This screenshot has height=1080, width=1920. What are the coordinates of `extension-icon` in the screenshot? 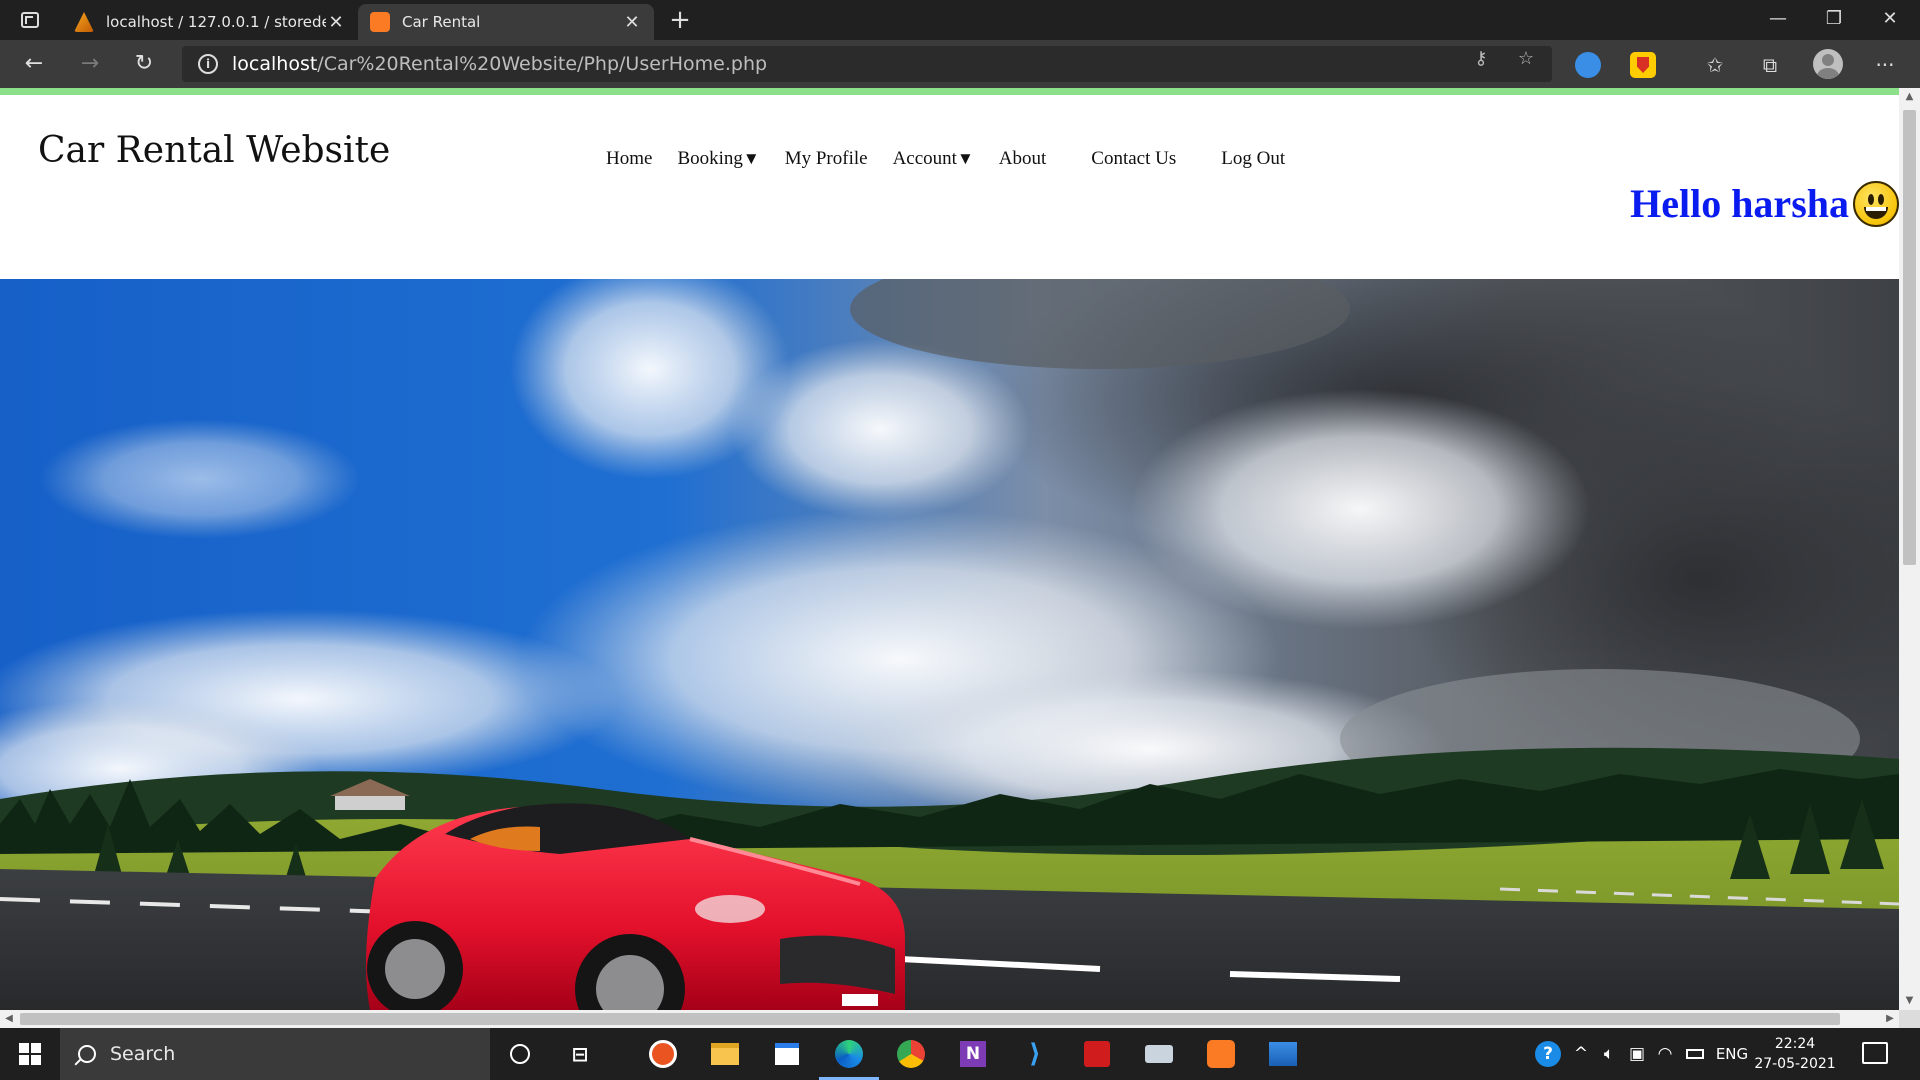 It's located at (1588, 65).